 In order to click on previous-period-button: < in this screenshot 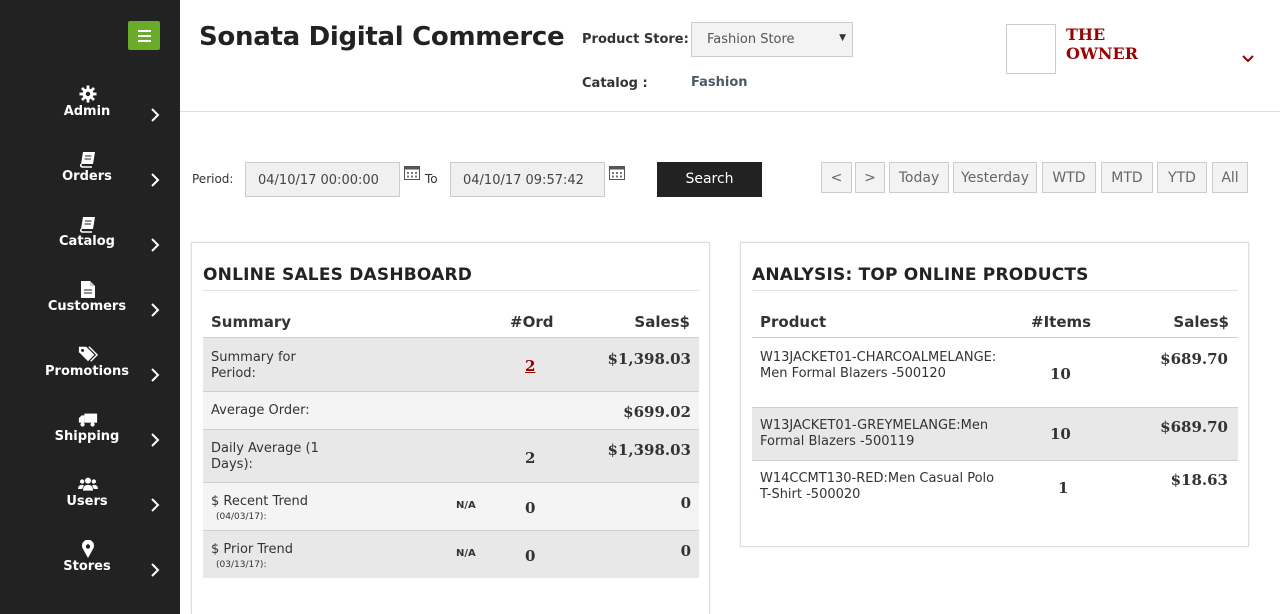, I will do `click(836, 177)`.